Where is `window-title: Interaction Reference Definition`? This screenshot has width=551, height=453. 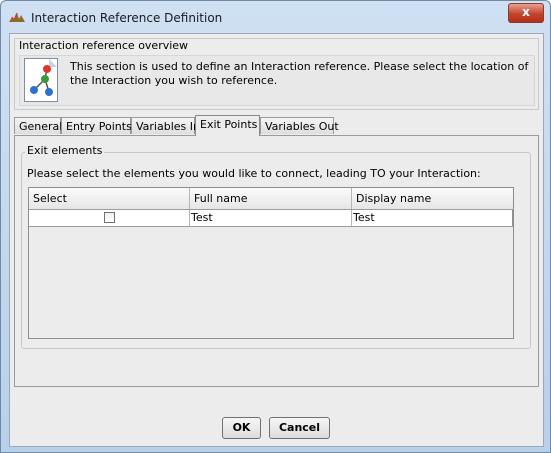 window-title: Interaction Reference Definition is located at coordinates (127, 18).